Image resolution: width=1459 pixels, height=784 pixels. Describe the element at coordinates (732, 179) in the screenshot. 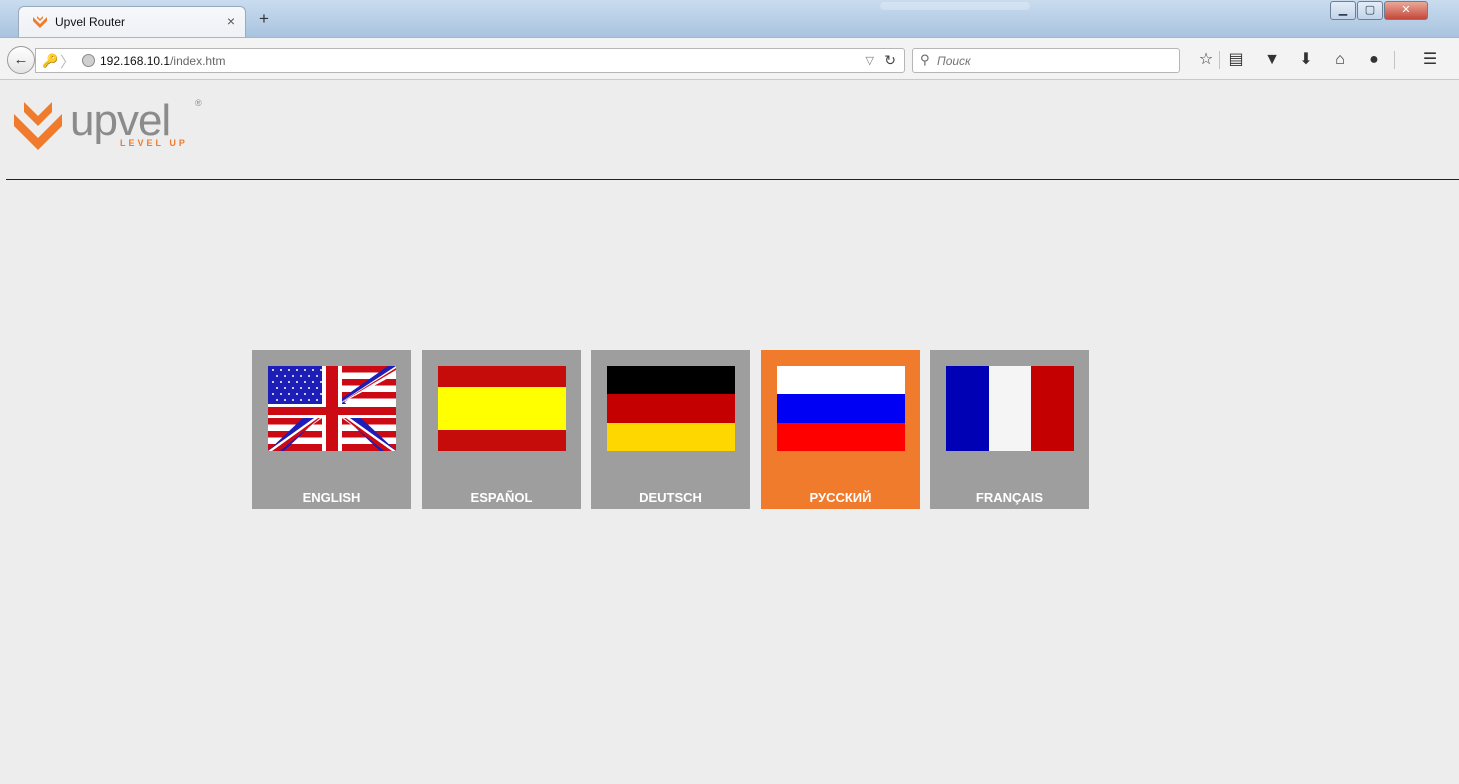

I see `header-divider` at that location.